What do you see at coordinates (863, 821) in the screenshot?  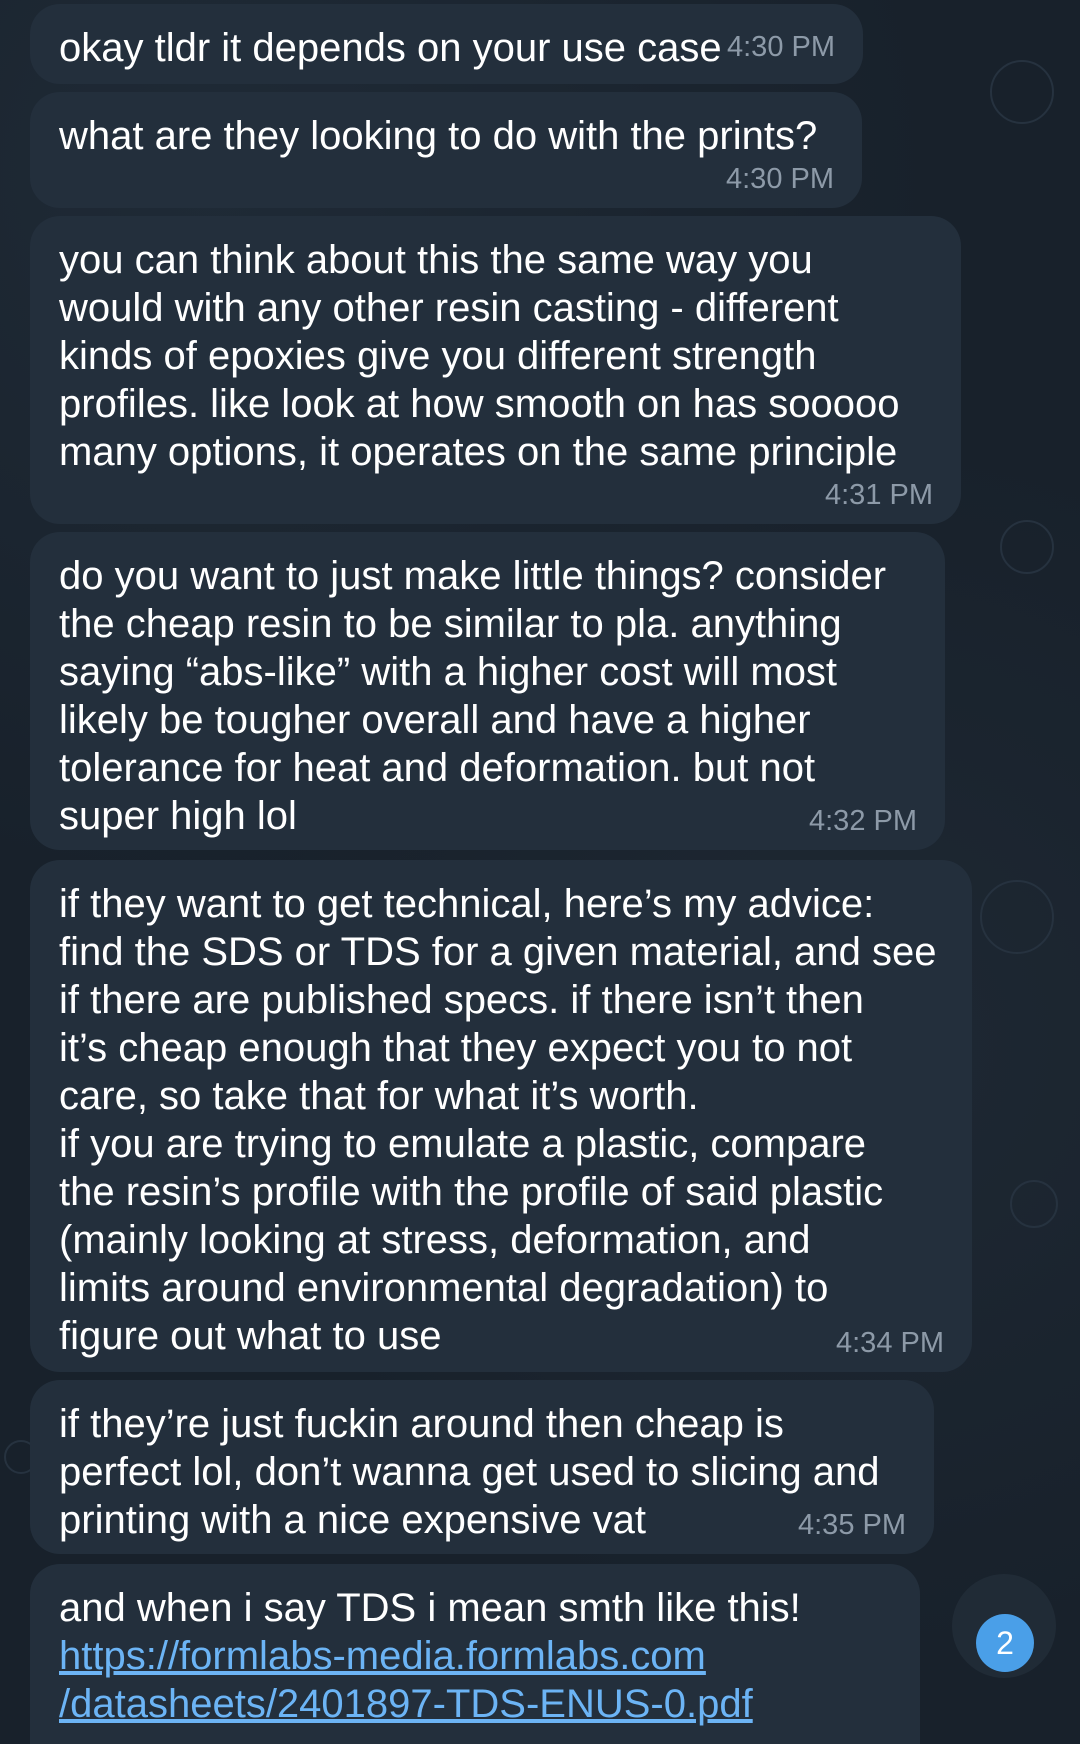 I see `message-time: 4:32 PM` at bounding box center [863, 821].